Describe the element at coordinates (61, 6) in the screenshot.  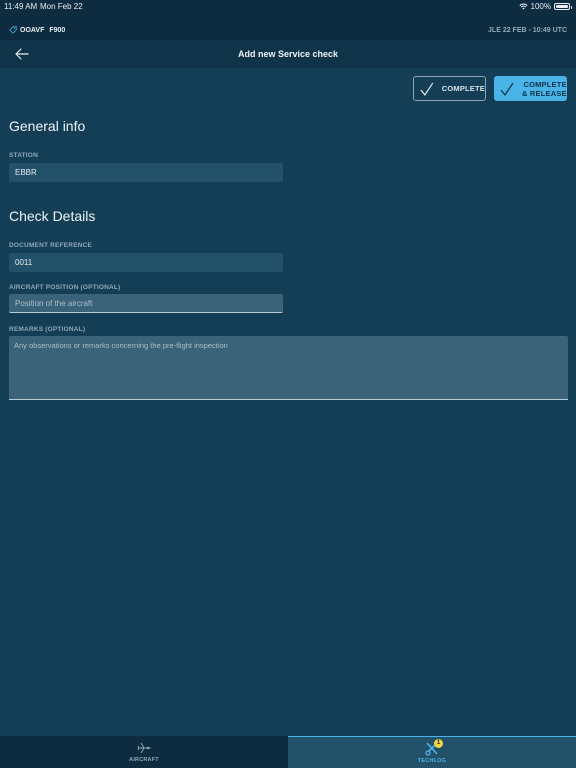
I see `status-date: Mon Feb 22` at that location.